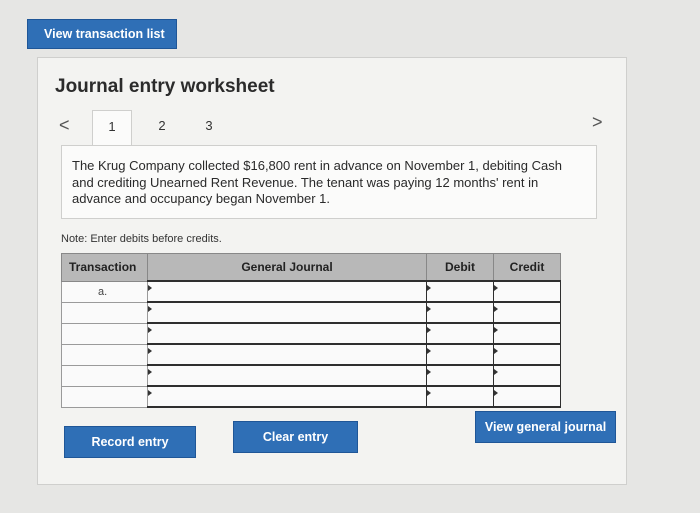  What do you see at coordinates (162, 128) in the screenshot?
I see `tab-2: 2` at bounding box center [162, 128].